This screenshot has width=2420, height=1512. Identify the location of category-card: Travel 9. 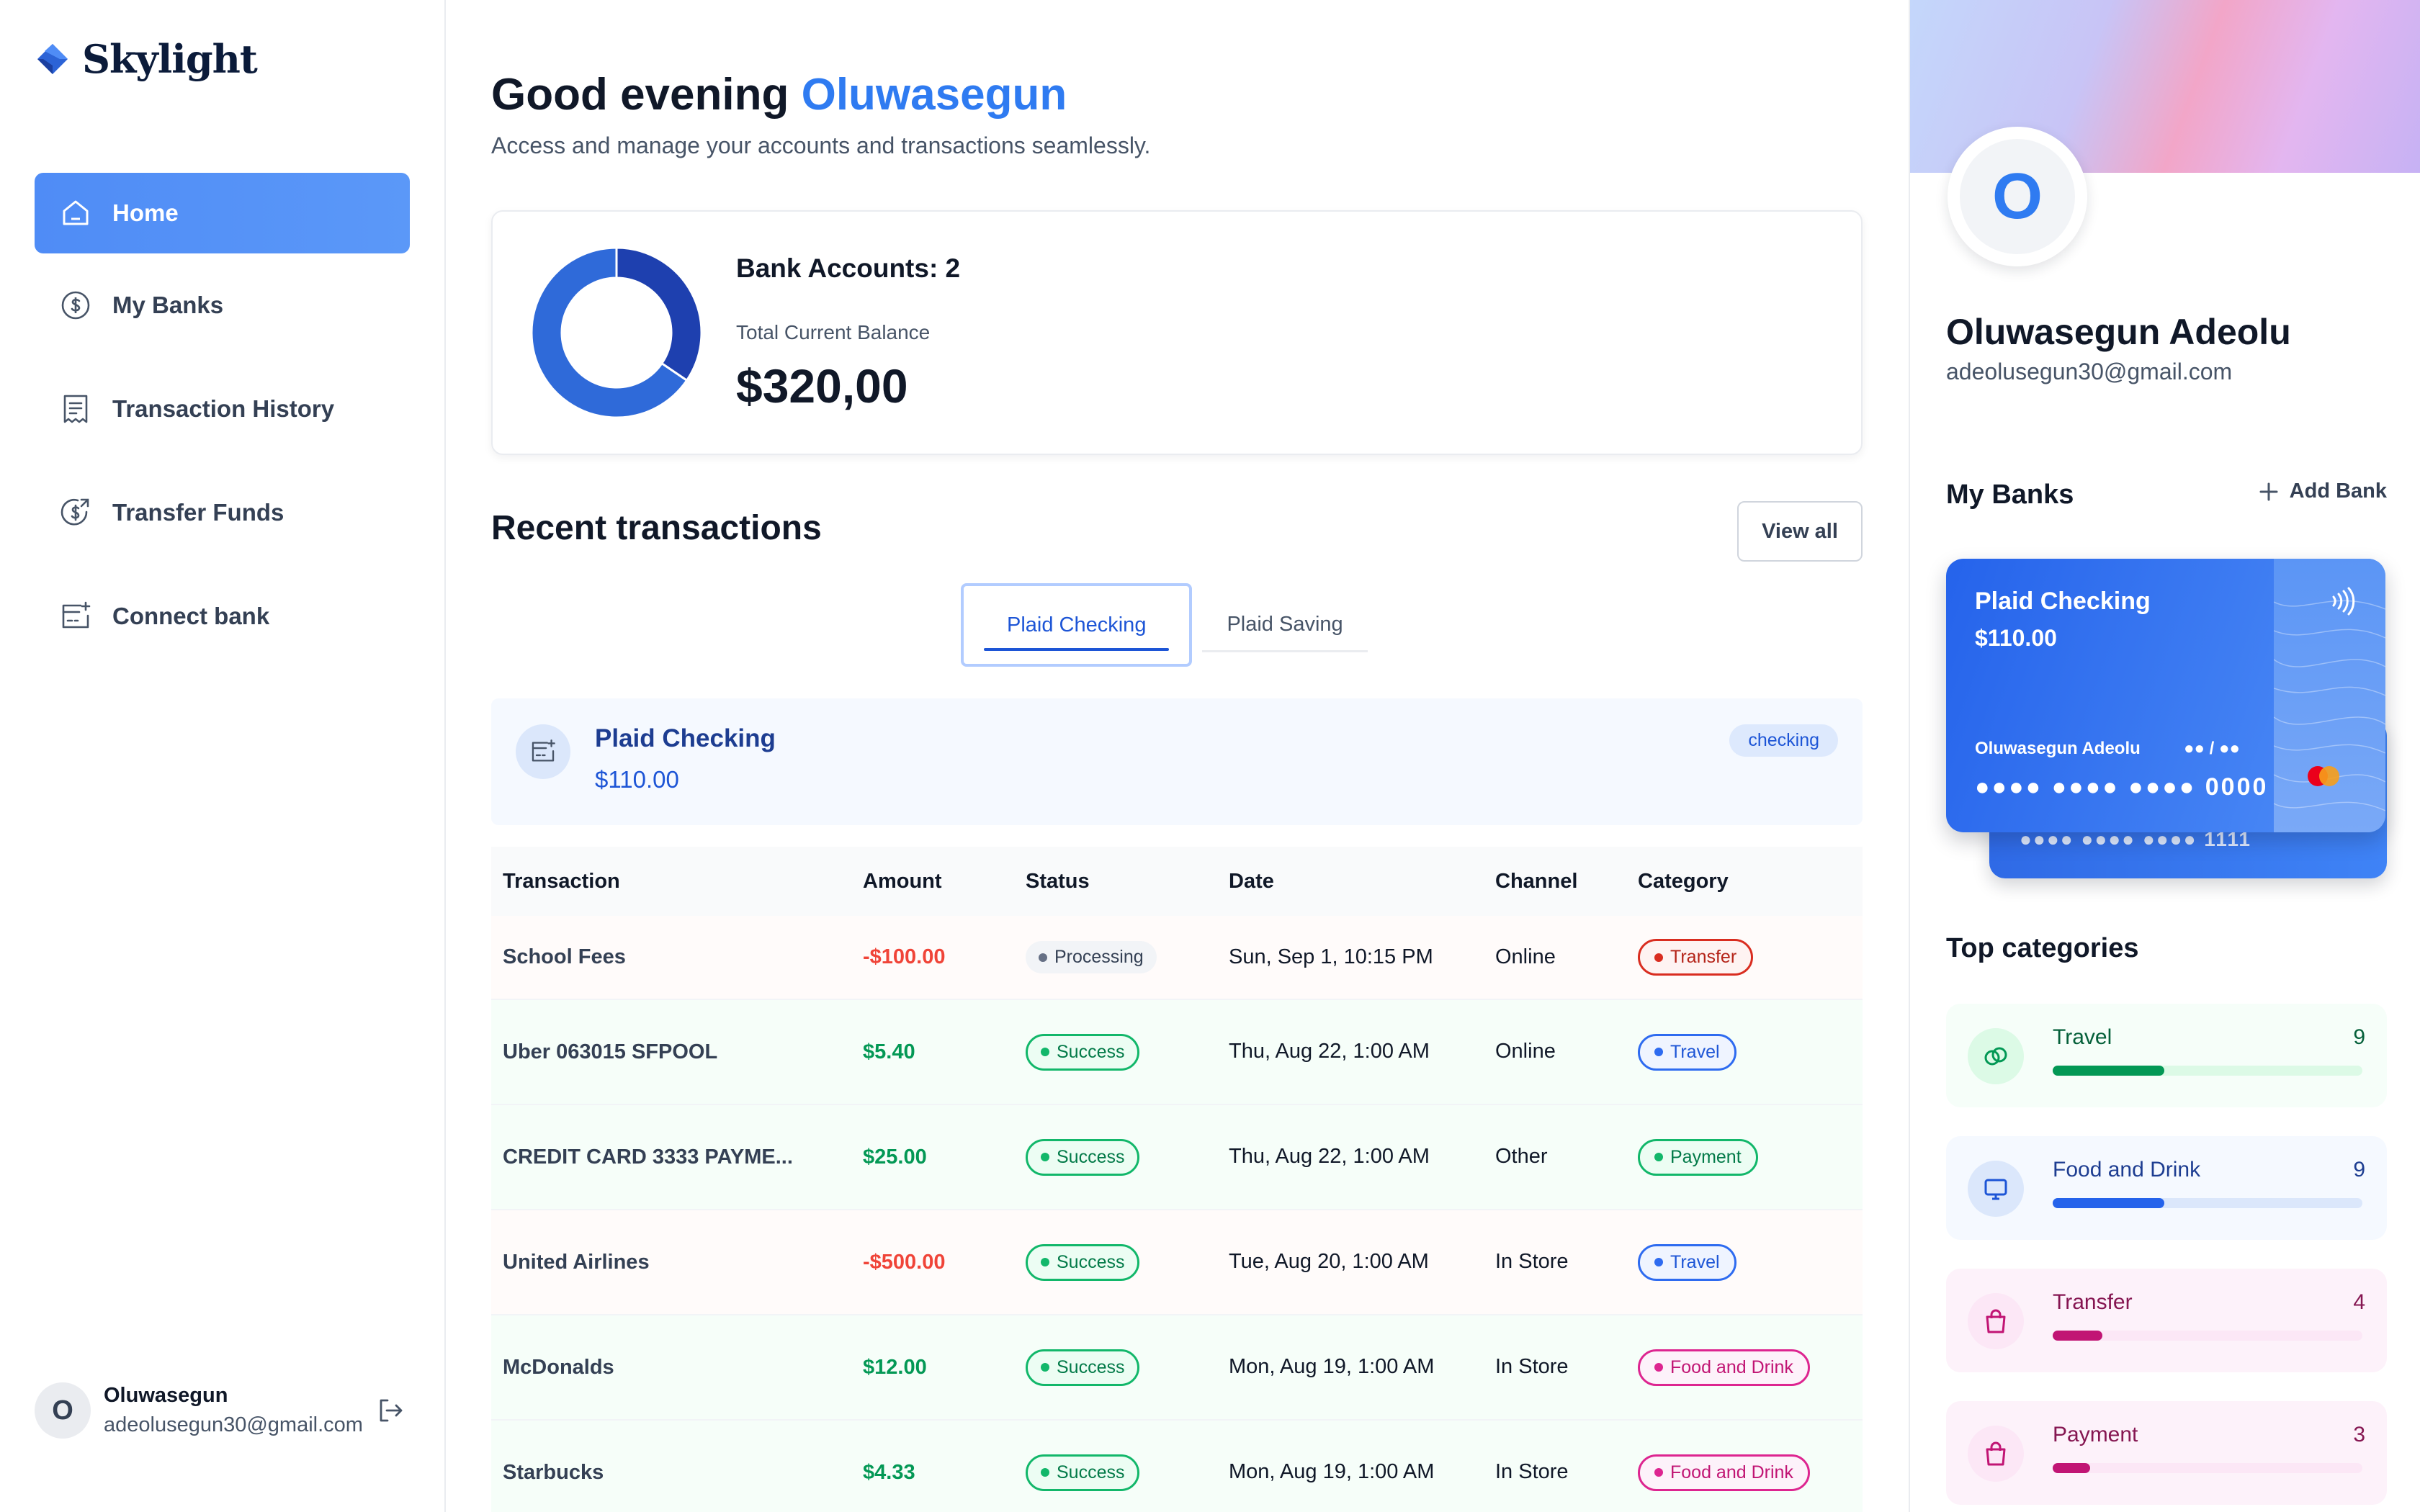
(2166, 1055).